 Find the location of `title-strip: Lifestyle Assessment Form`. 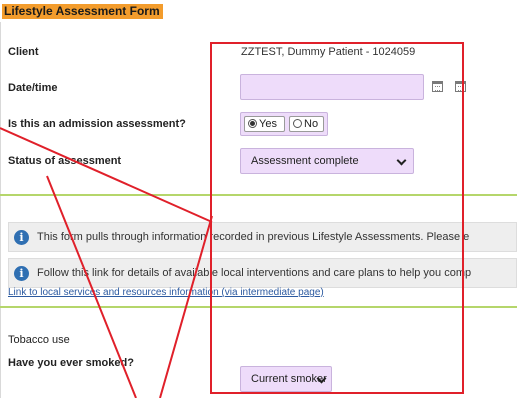

title-strip: Lifestyle Assessment Form is located at coordinates (258, 11).